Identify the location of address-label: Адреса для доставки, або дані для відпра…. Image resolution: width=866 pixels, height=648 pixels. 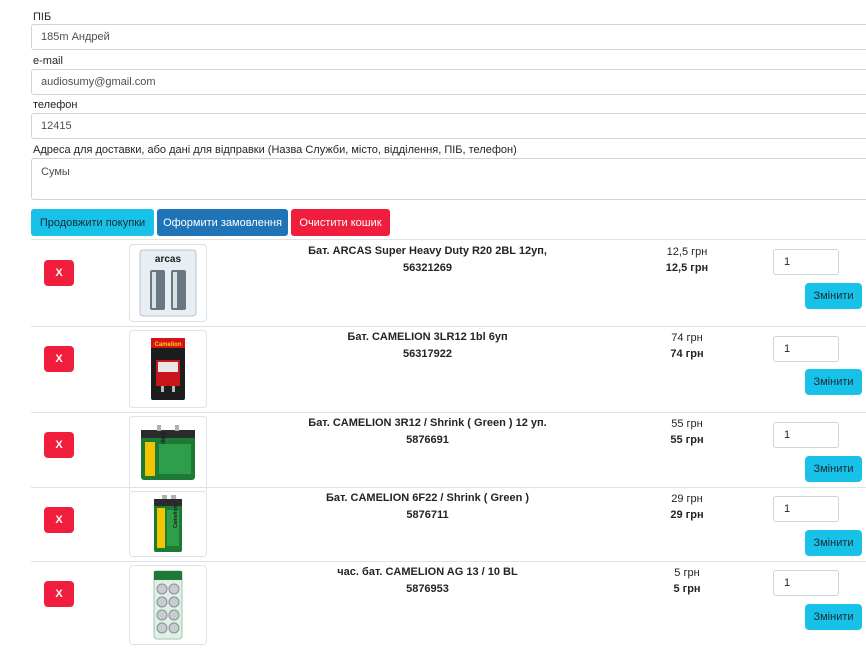
(275, 150).